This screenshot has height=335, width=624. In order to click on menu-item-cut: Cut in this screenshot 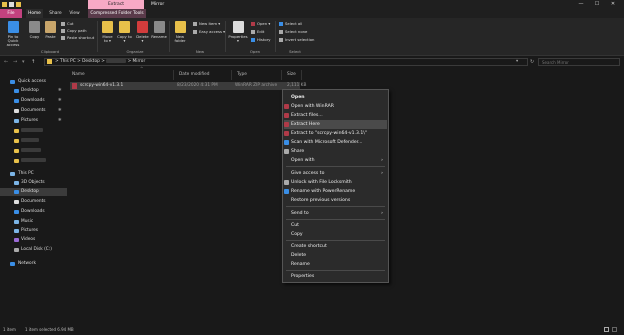, I will do `click(335, 225)`.